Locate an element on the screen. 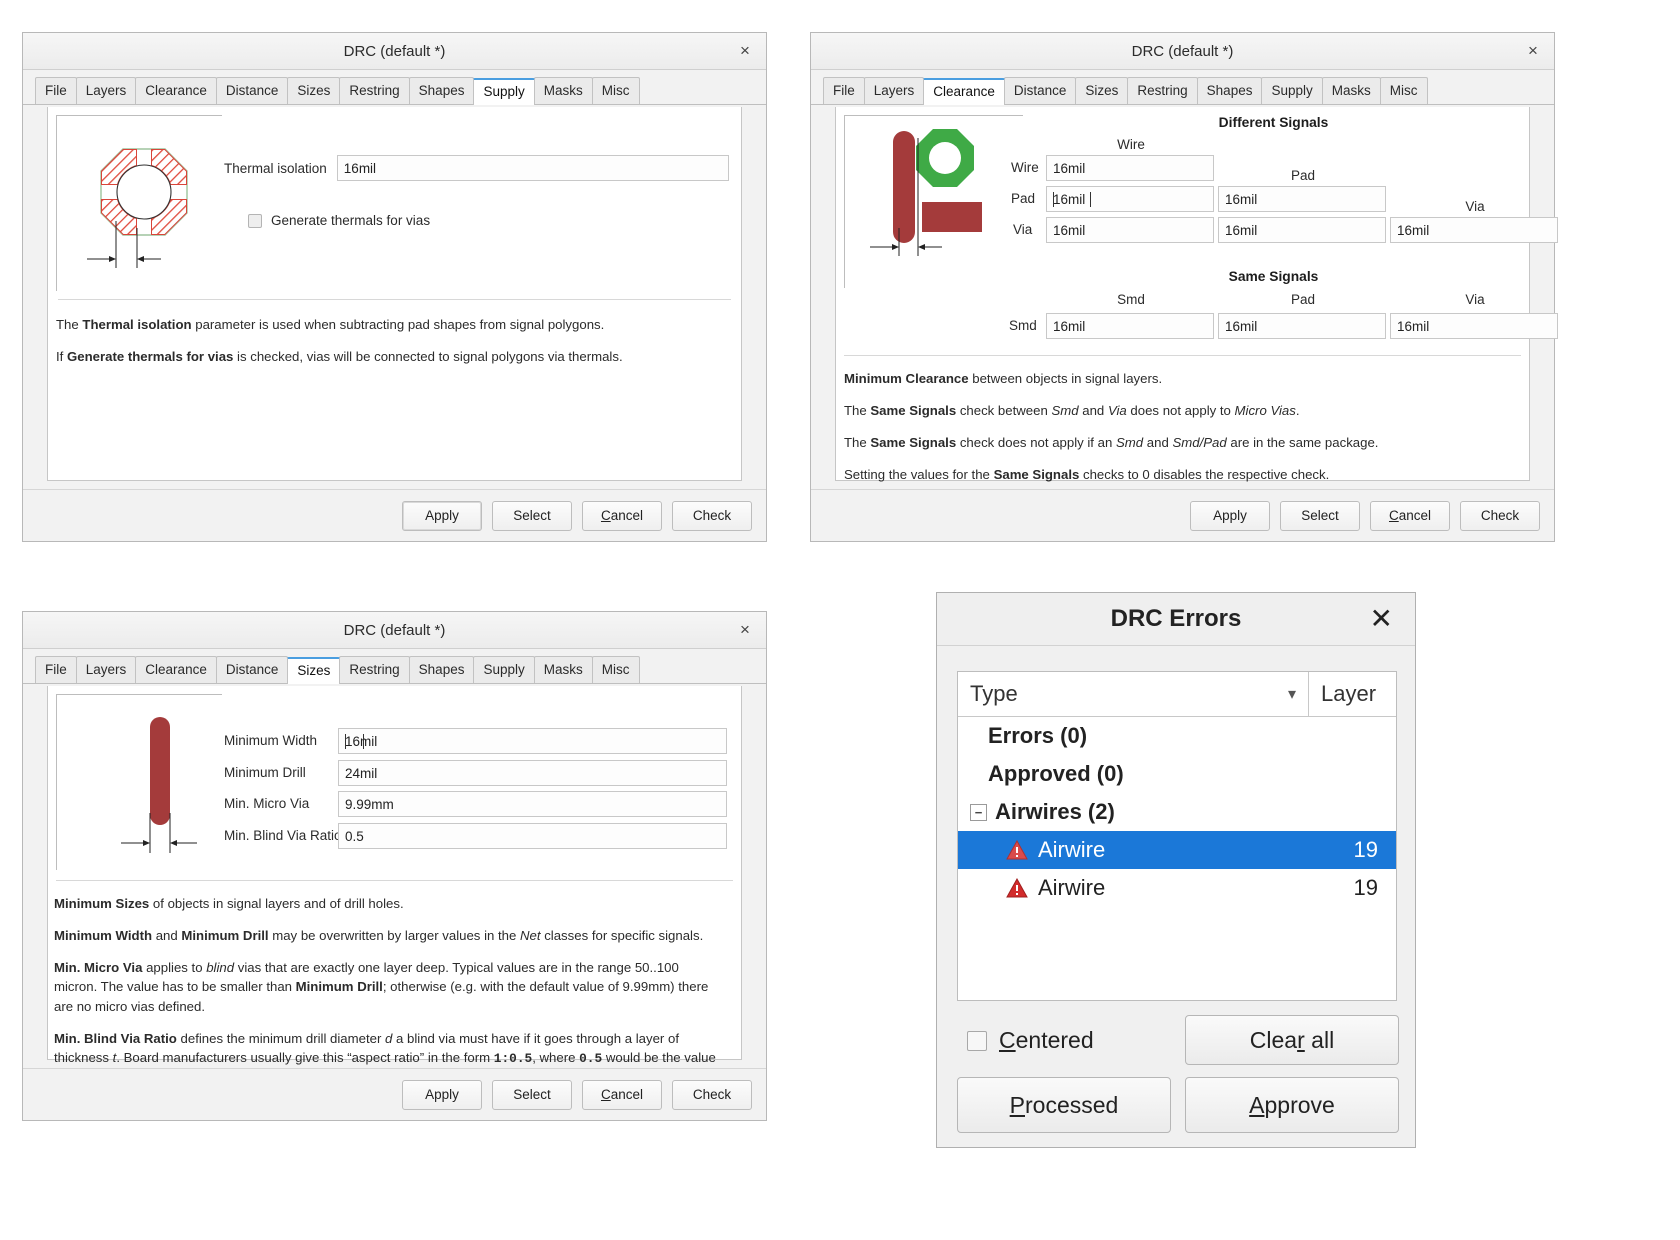 This screenshot has width=1680, height=1240. same-signals-header: Same Signals is located at coordinates (1273, 276).